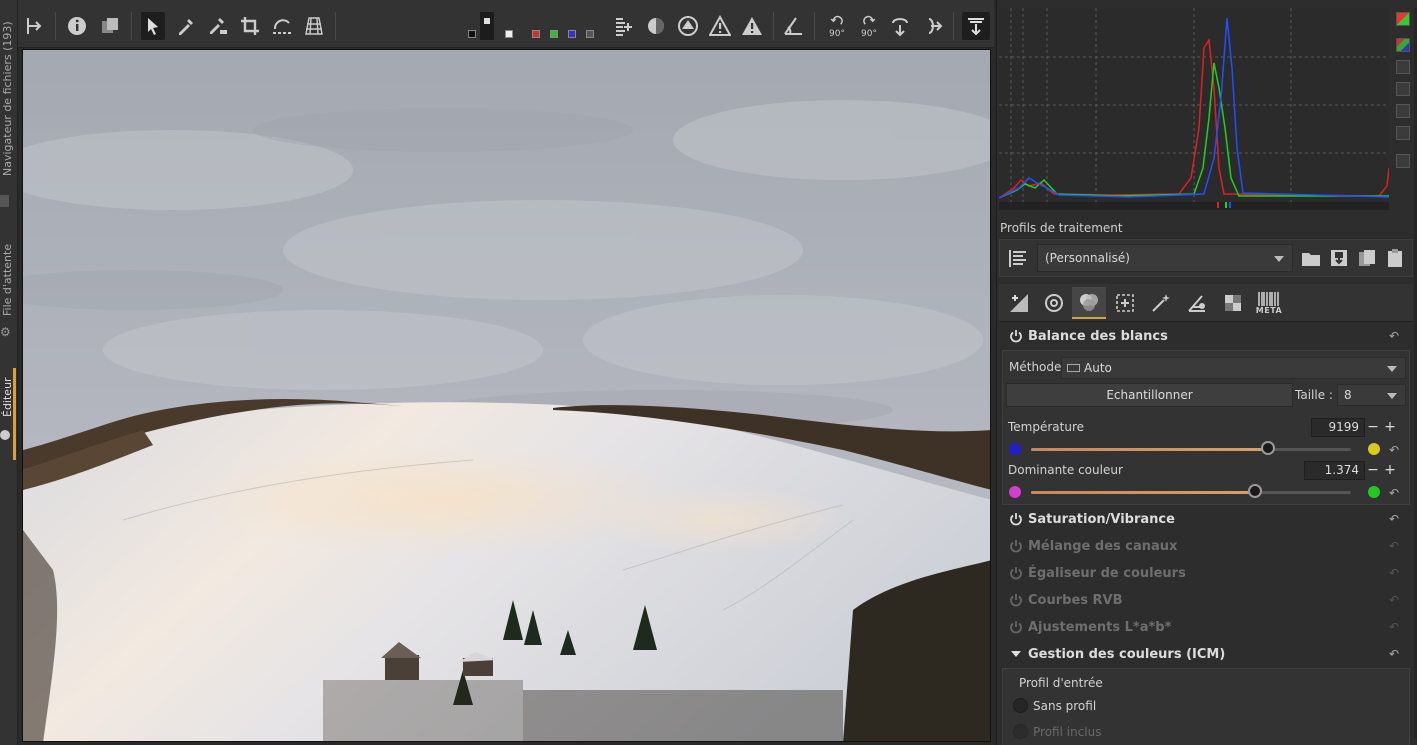 Image resolution: width=1417 pixels, height=745 pixels. I want to click on preview-channels-icon, so click(487, 26).